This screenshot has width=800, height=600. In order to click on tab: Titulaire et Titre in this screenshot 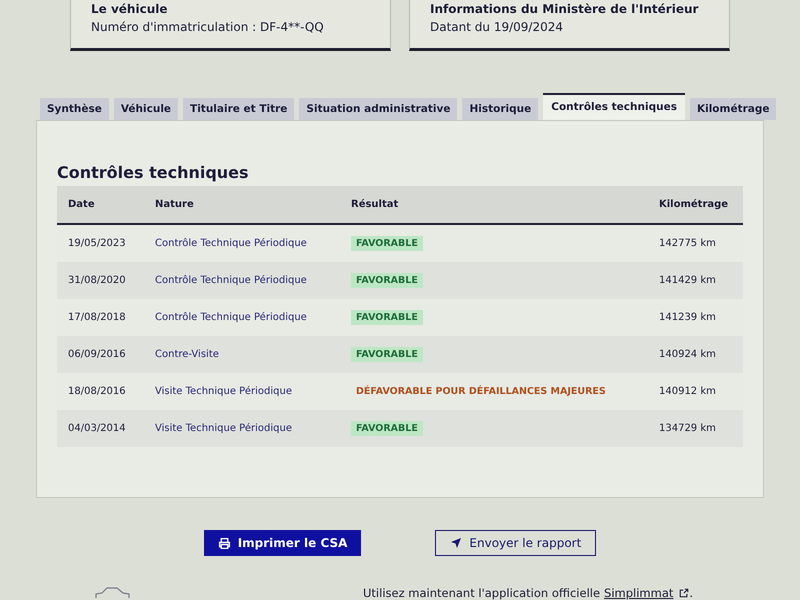, I will do `click(238, 109)`.